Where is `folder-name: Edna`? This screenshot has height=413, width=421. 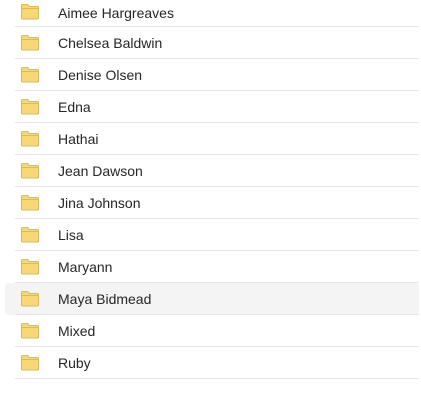
folder-name: Edna is located at coordinates (74, 107).